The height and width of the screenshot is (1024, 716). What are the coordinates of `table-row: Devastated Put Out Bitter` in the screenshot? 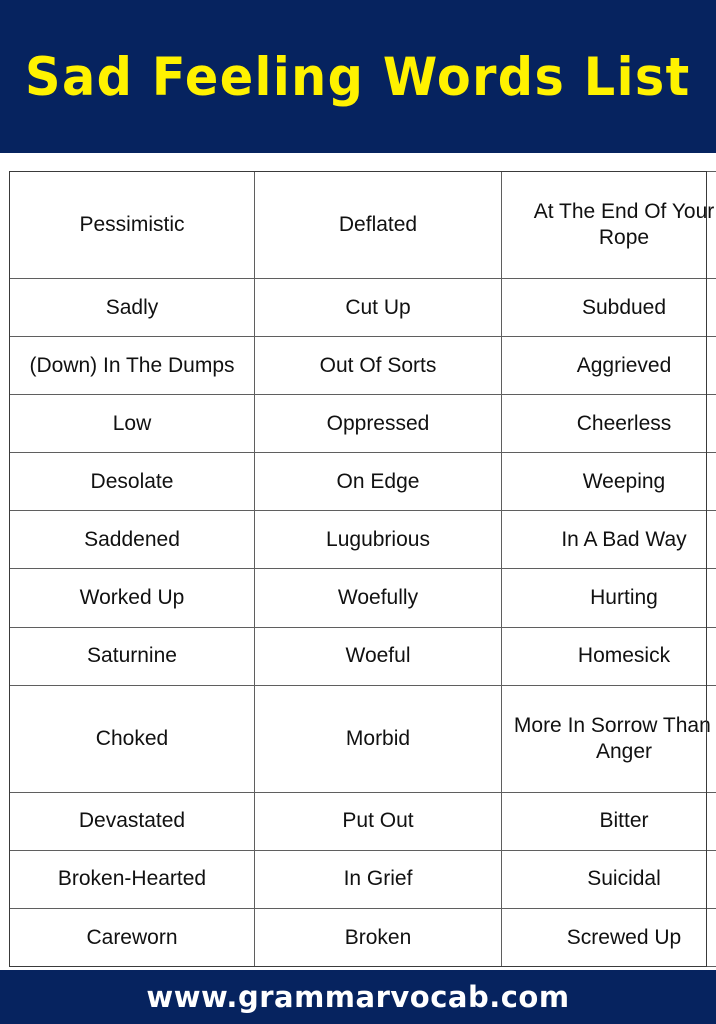 It's located at (362, 821).